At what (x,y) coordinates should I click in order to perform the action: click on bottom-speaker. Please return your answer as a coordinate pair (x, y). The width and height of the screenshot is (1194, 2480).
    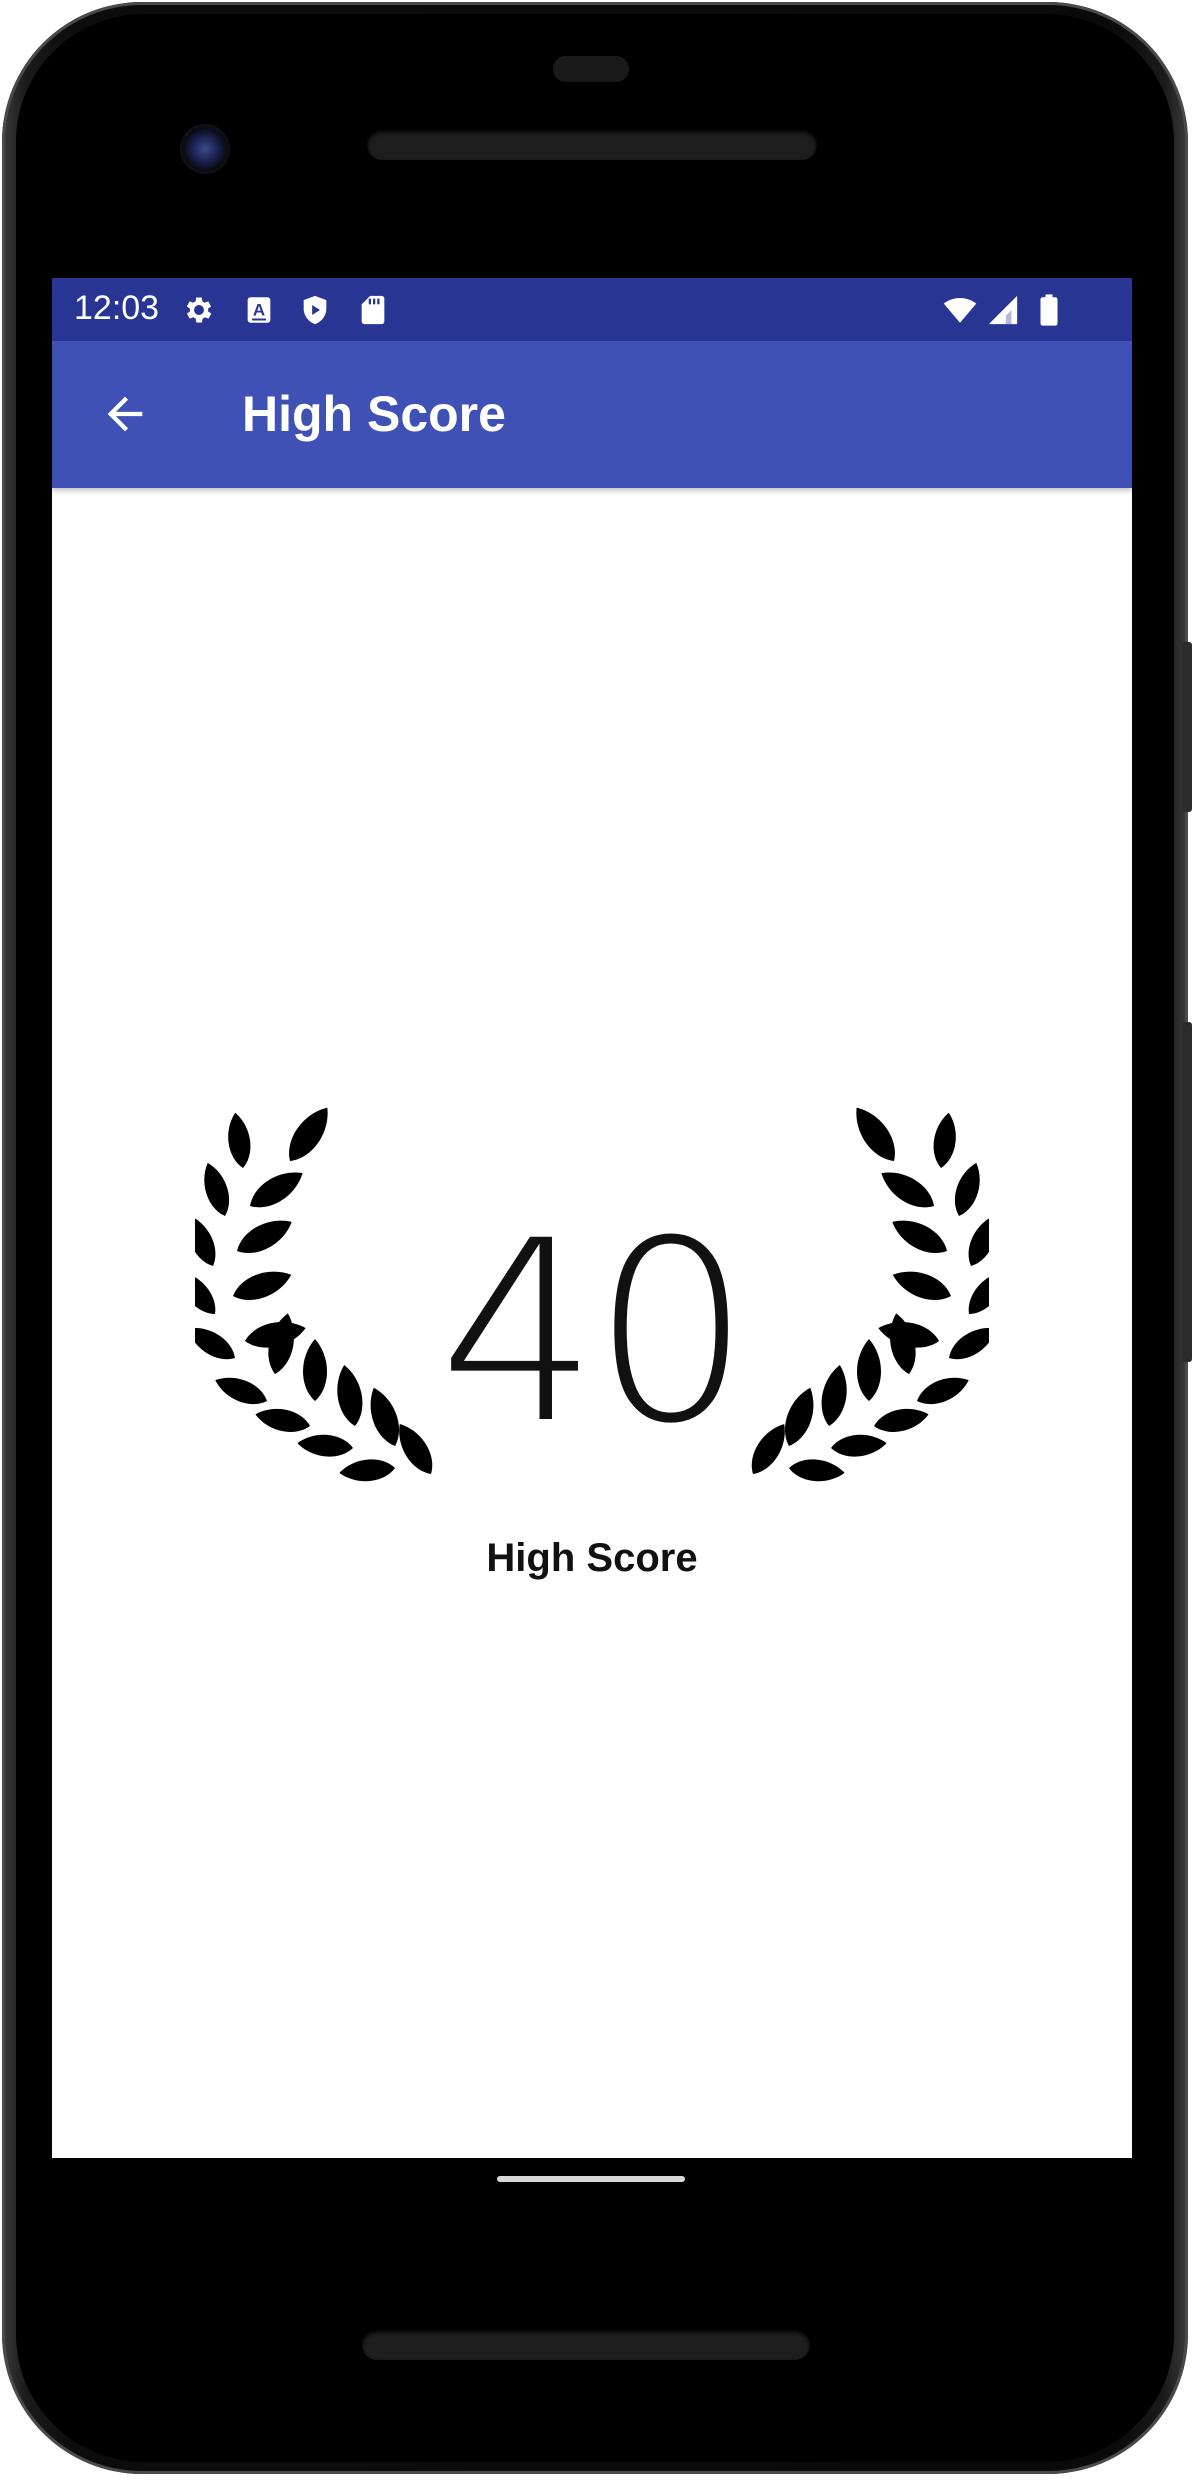
    Looking at the image, I should click on (586, 2345).